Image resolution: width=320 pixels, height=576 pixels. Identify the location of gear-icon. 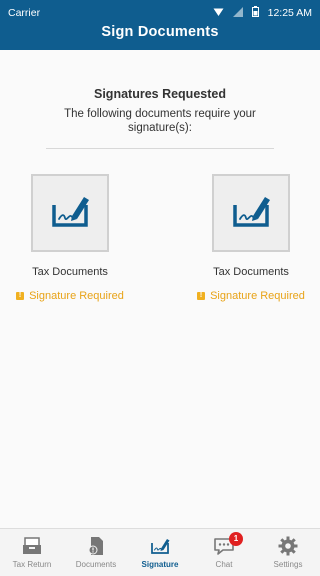
(288, 546).